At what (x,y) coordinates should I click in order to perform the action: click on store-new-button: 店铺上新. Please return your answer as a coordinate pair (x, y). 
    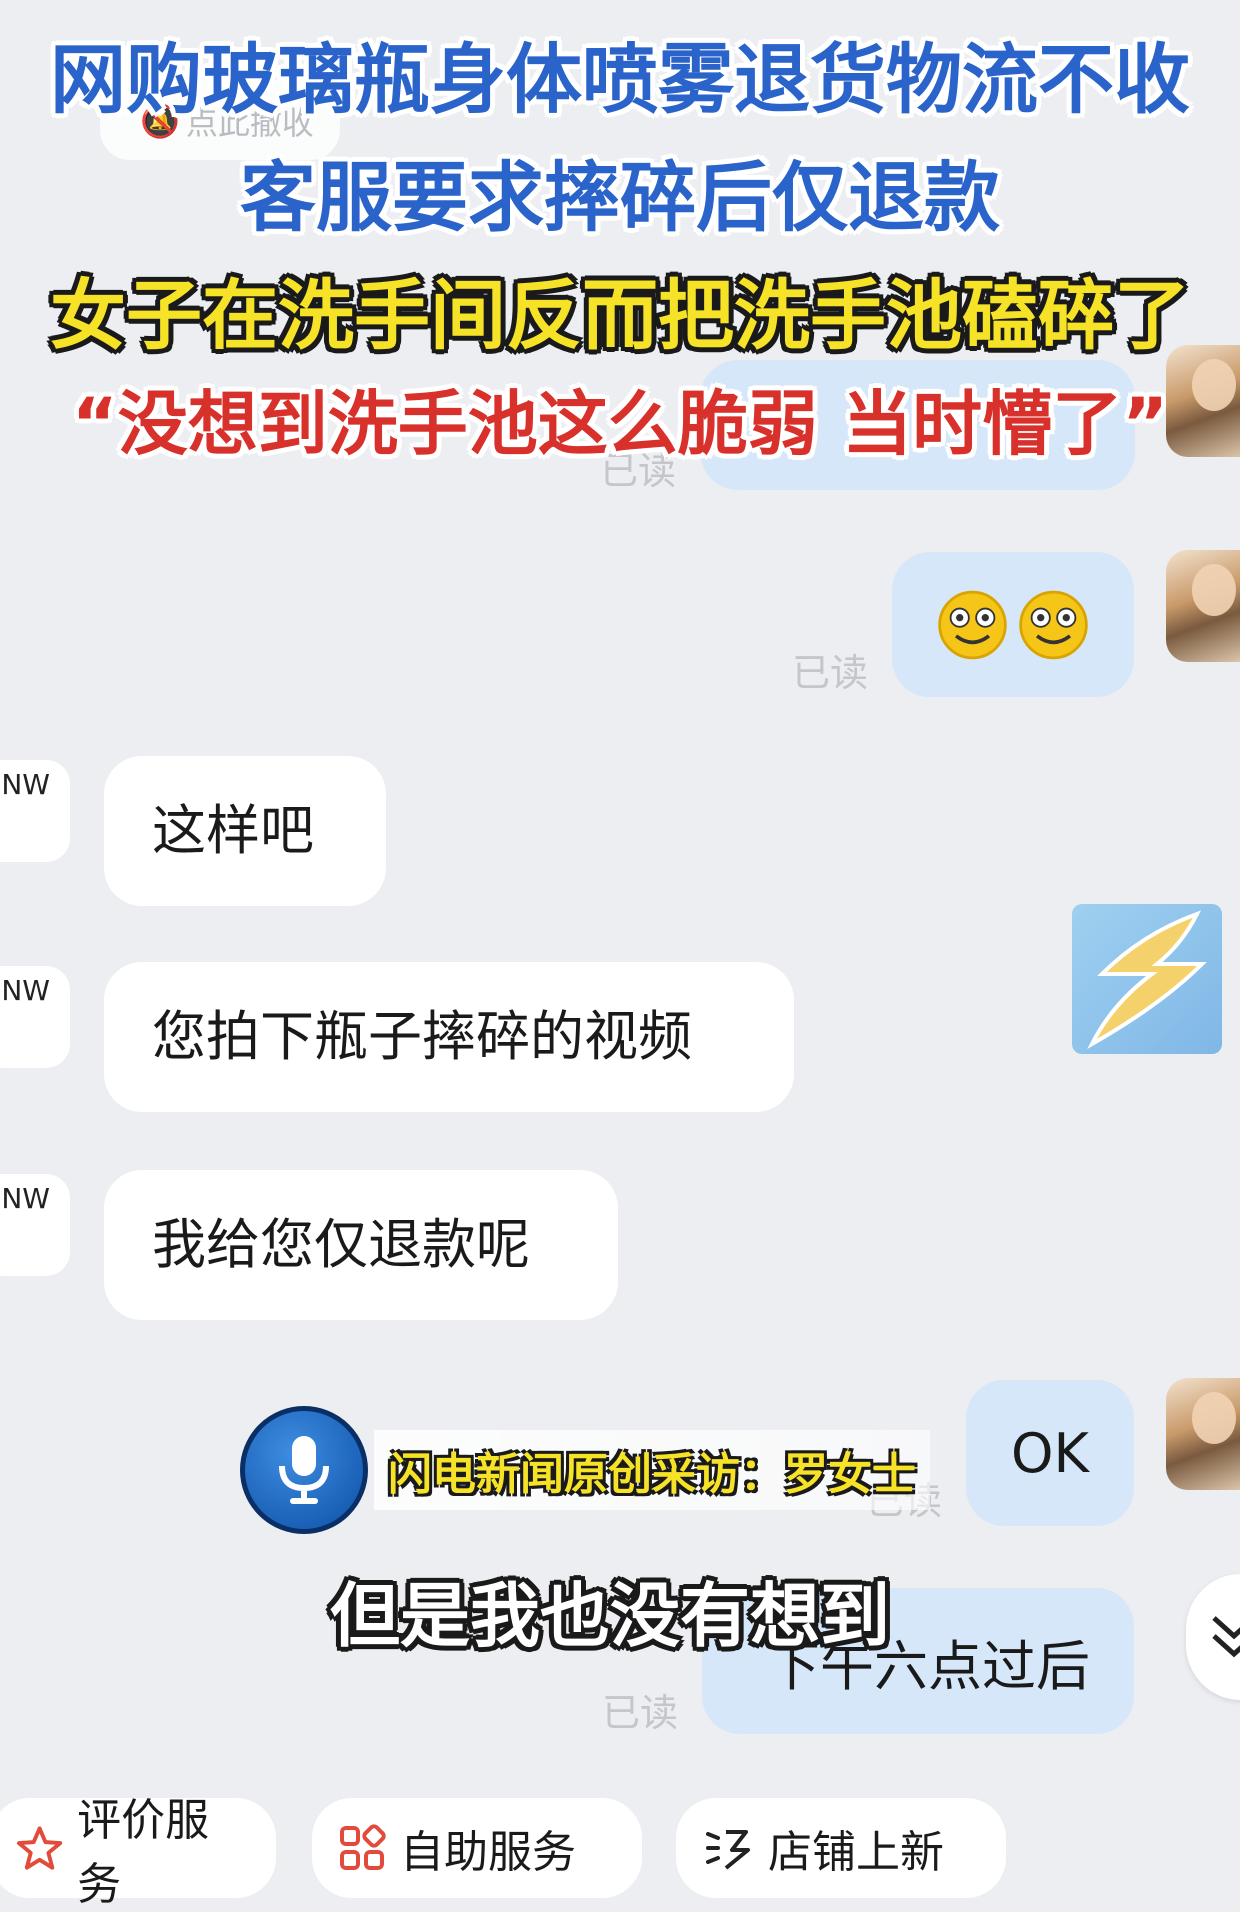
    Looking at the image, I should click on (841, 1848).